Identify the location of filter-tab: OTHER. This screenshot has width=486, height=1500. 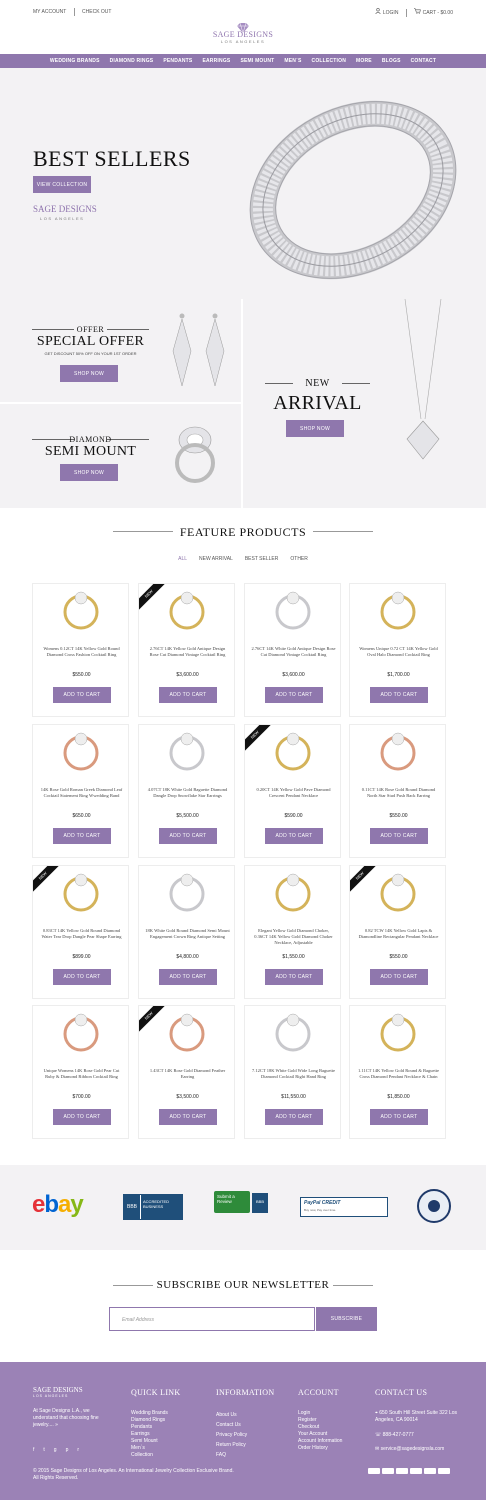
(299, 559).